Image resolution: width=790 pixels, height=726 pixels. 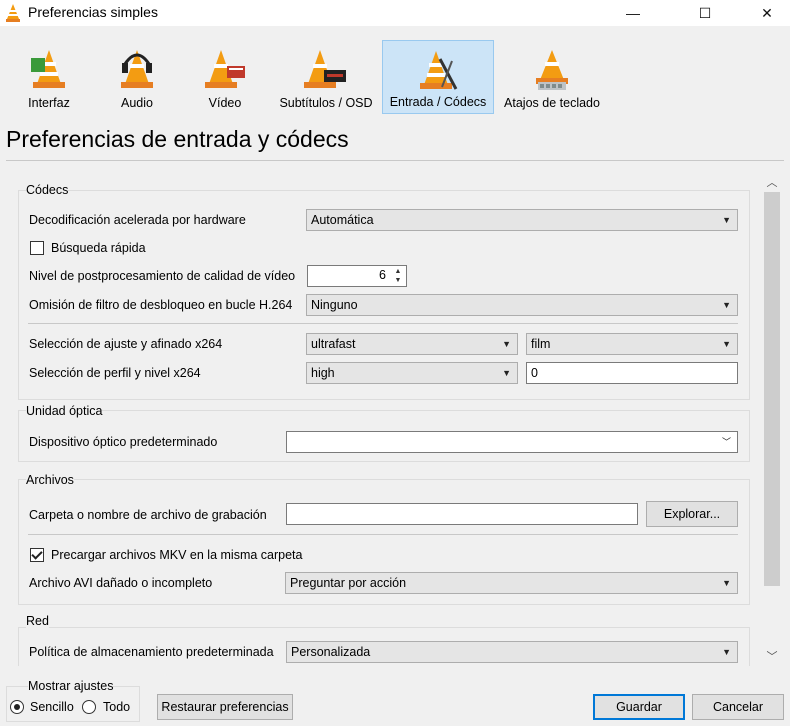 I want to click on tab-hotkeys-label: Atajos de teclado, so click(x=552, y=103).